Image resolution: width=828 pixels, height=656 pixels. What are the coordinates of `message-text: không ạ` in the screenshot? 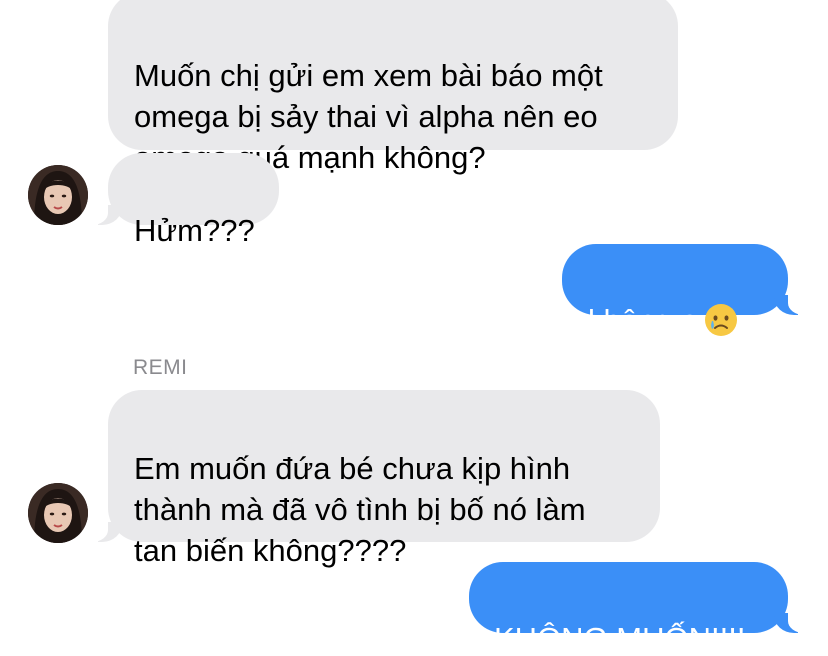 It's located at (643, 320).